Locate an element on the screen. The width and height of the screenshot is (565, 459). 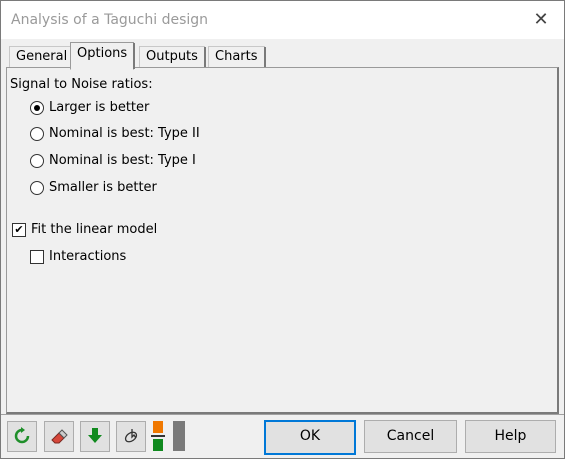
footer-separator is located at coordinates (282, 414).